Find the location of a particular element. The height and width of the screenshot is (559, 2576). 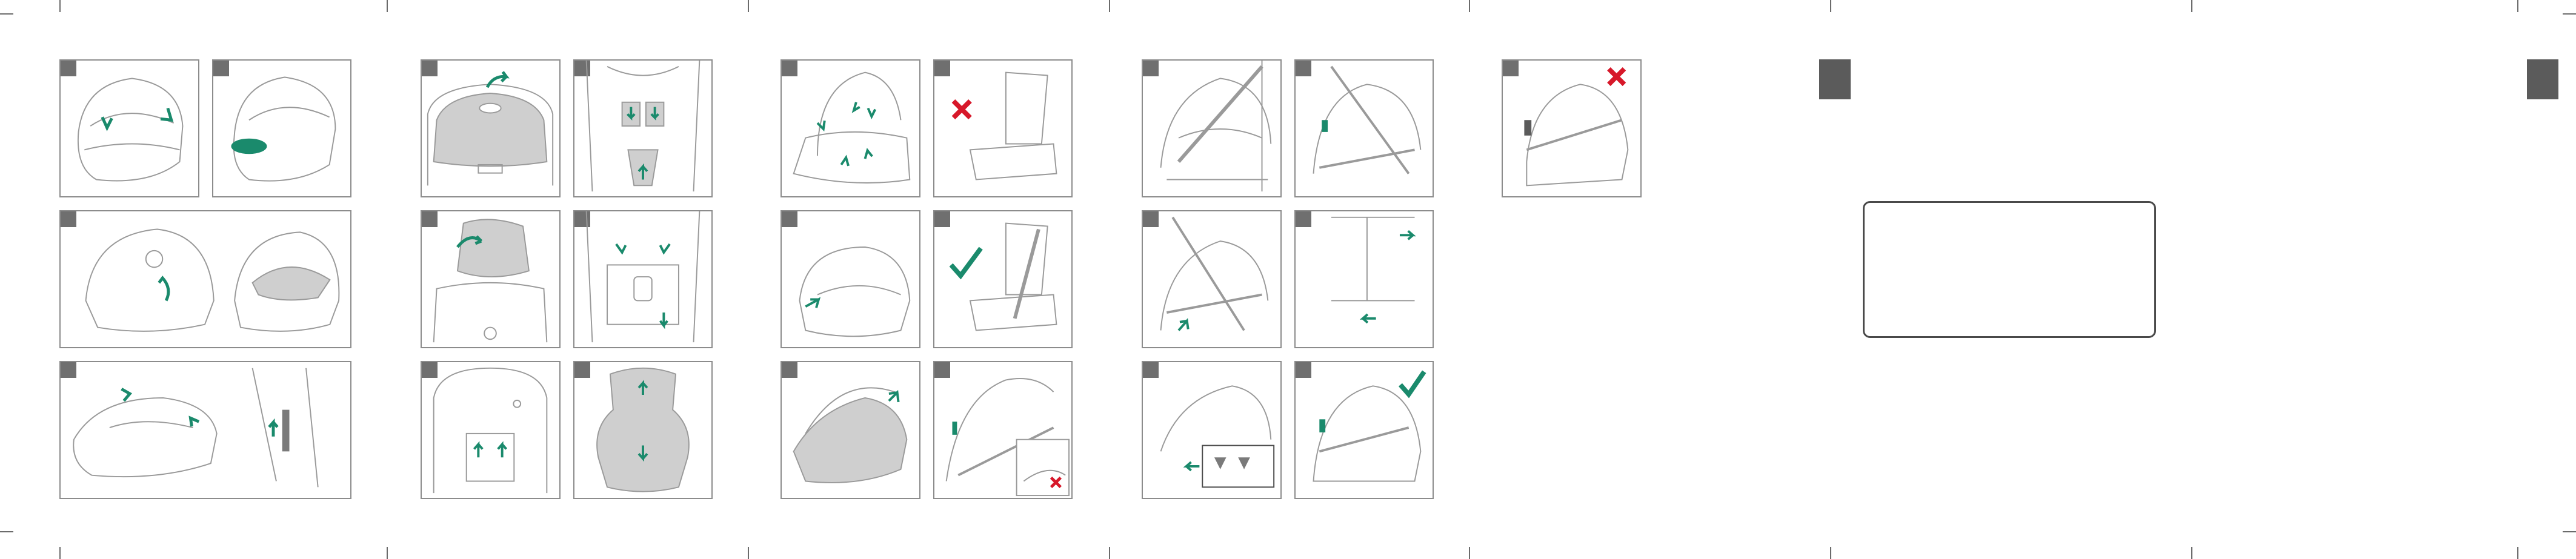

vehicle-install-illustration is located at coordinates (1216, 126).